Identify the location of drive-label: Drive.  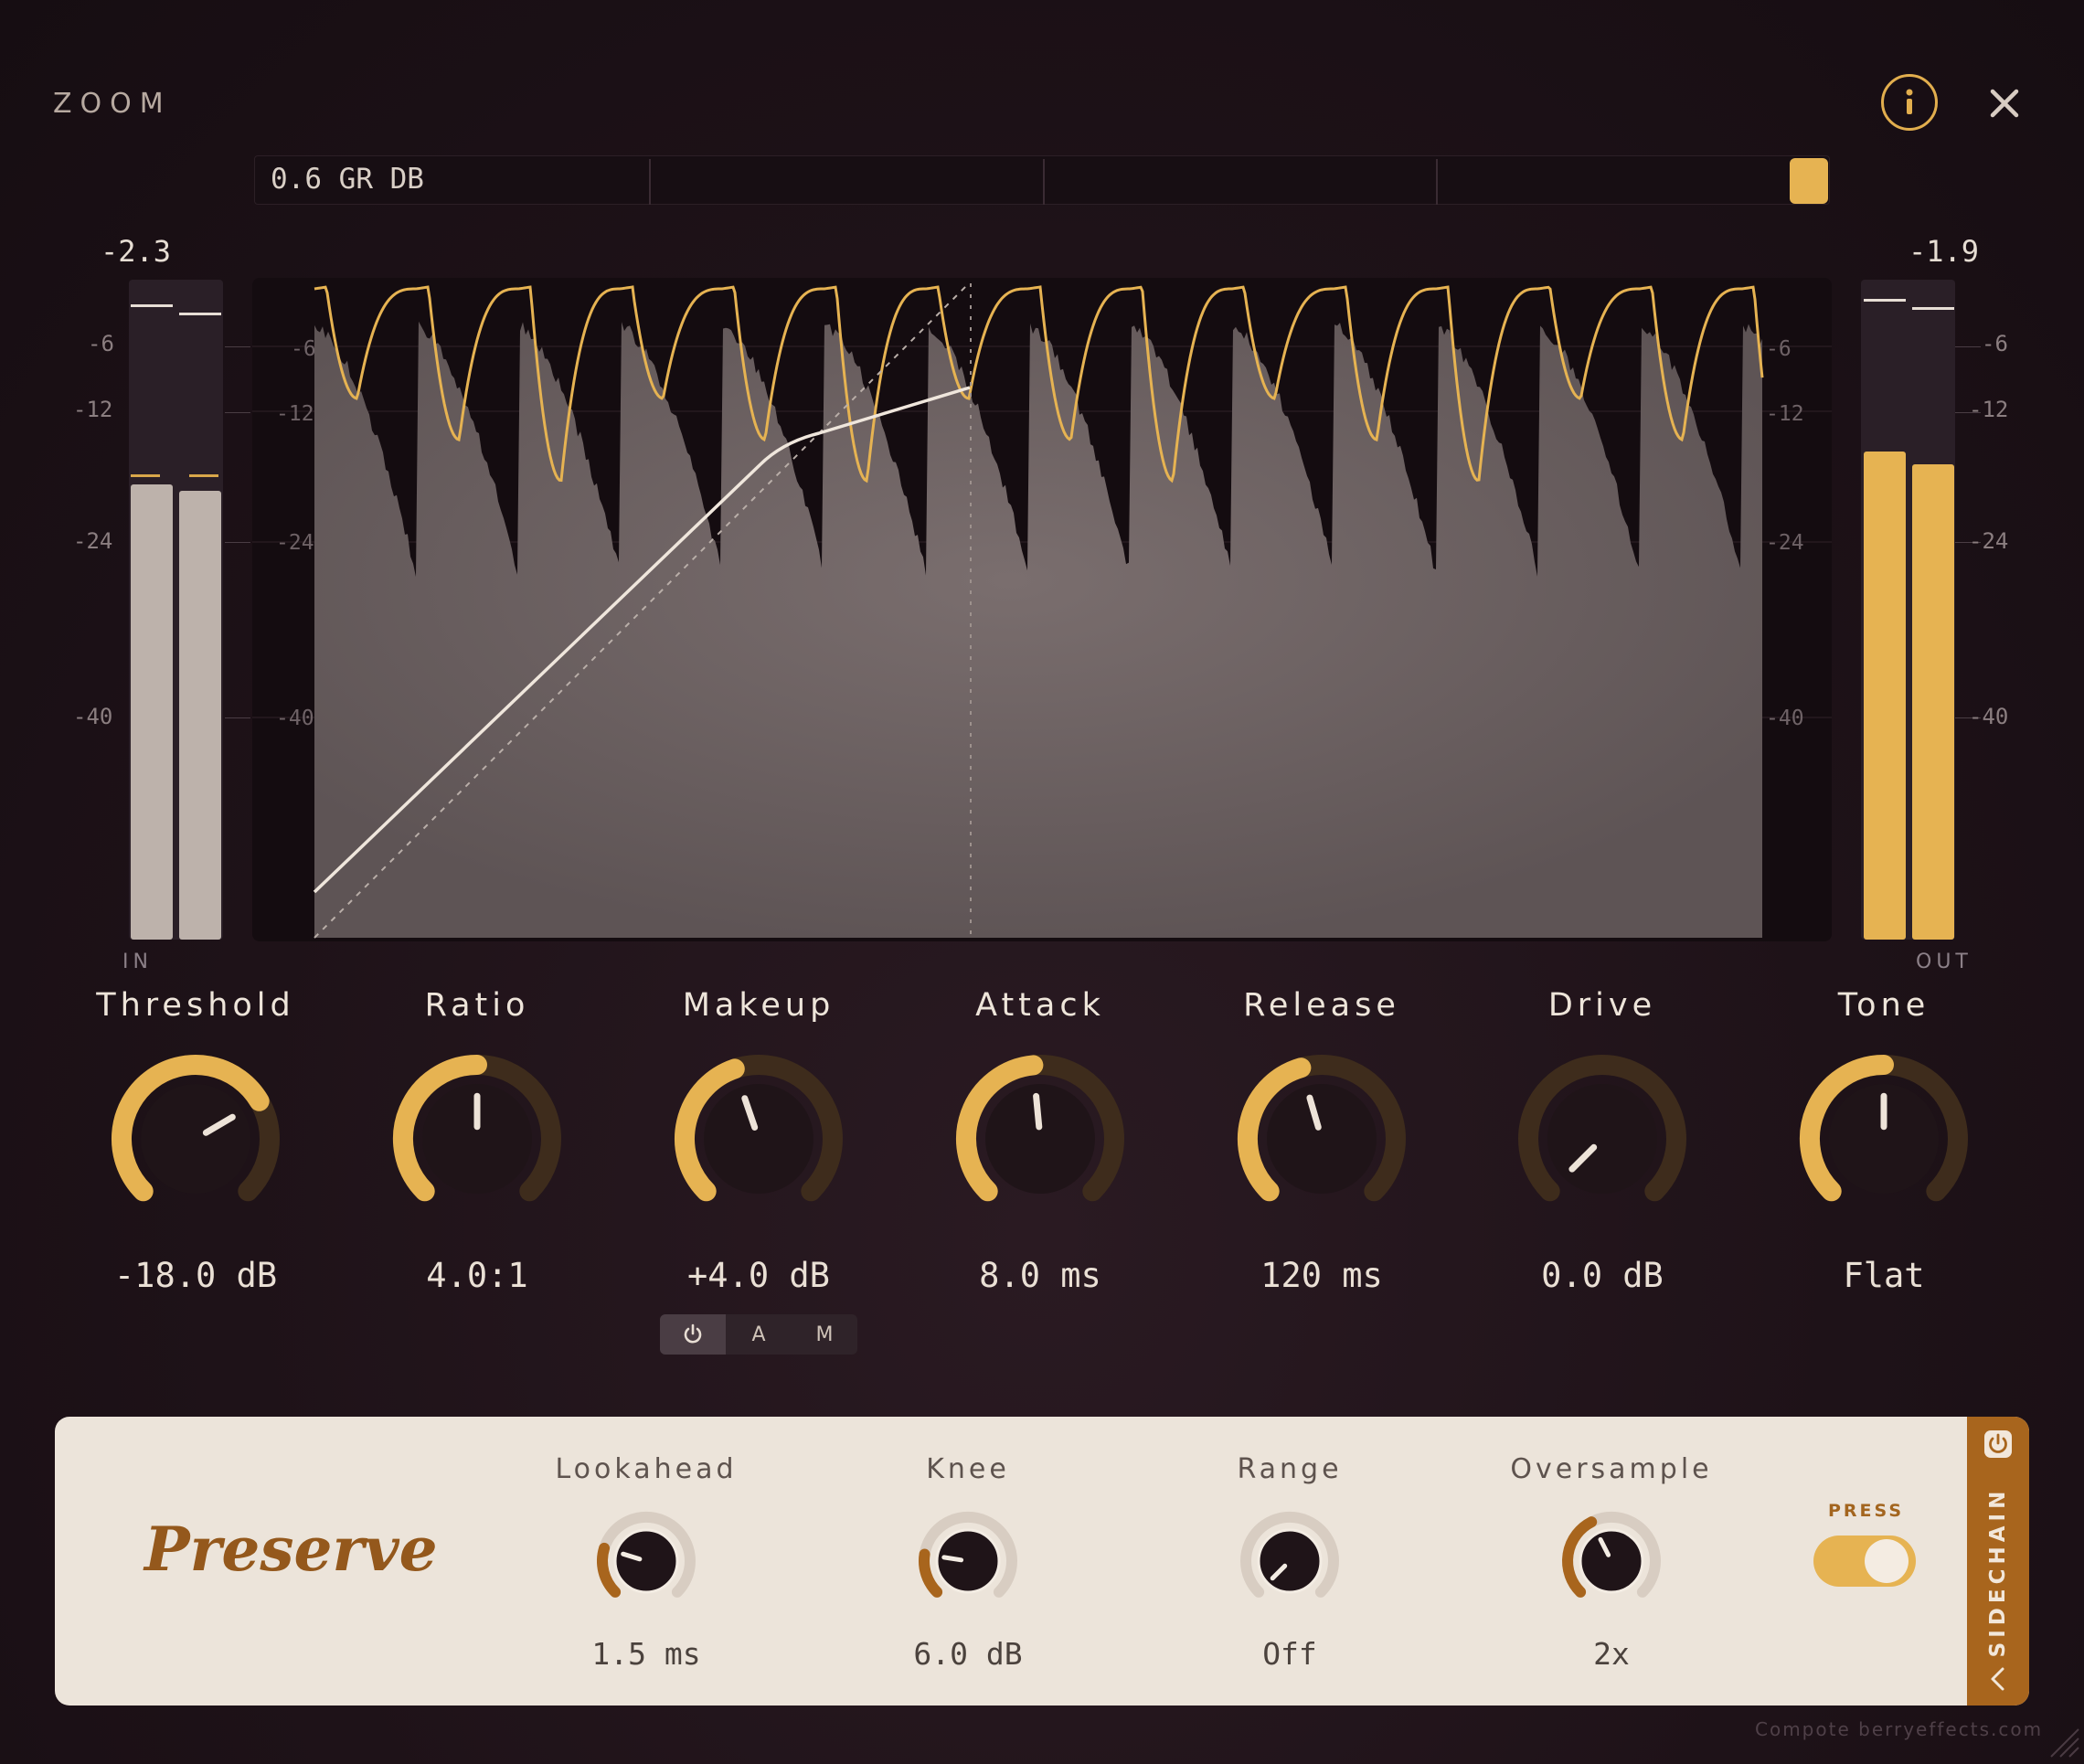
(1602, 1005).